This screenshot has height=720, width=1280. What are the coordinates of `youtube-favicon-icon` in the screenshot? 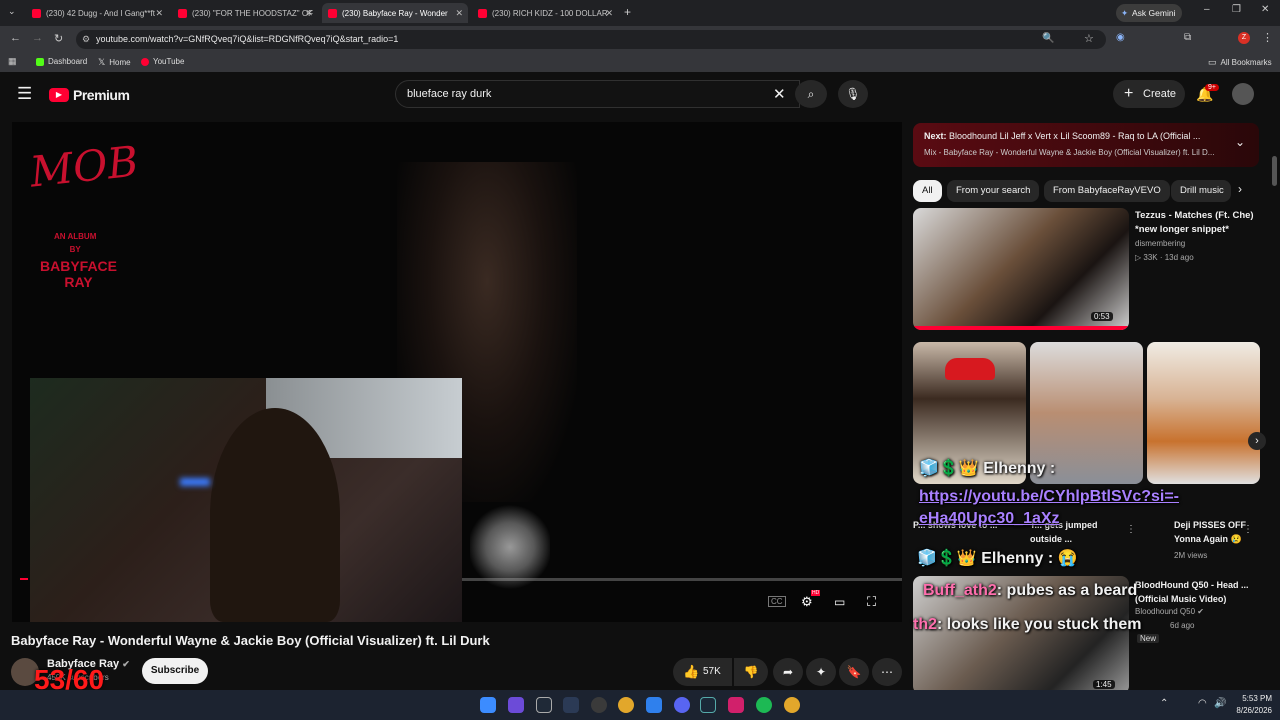 It's located at (182, 13).